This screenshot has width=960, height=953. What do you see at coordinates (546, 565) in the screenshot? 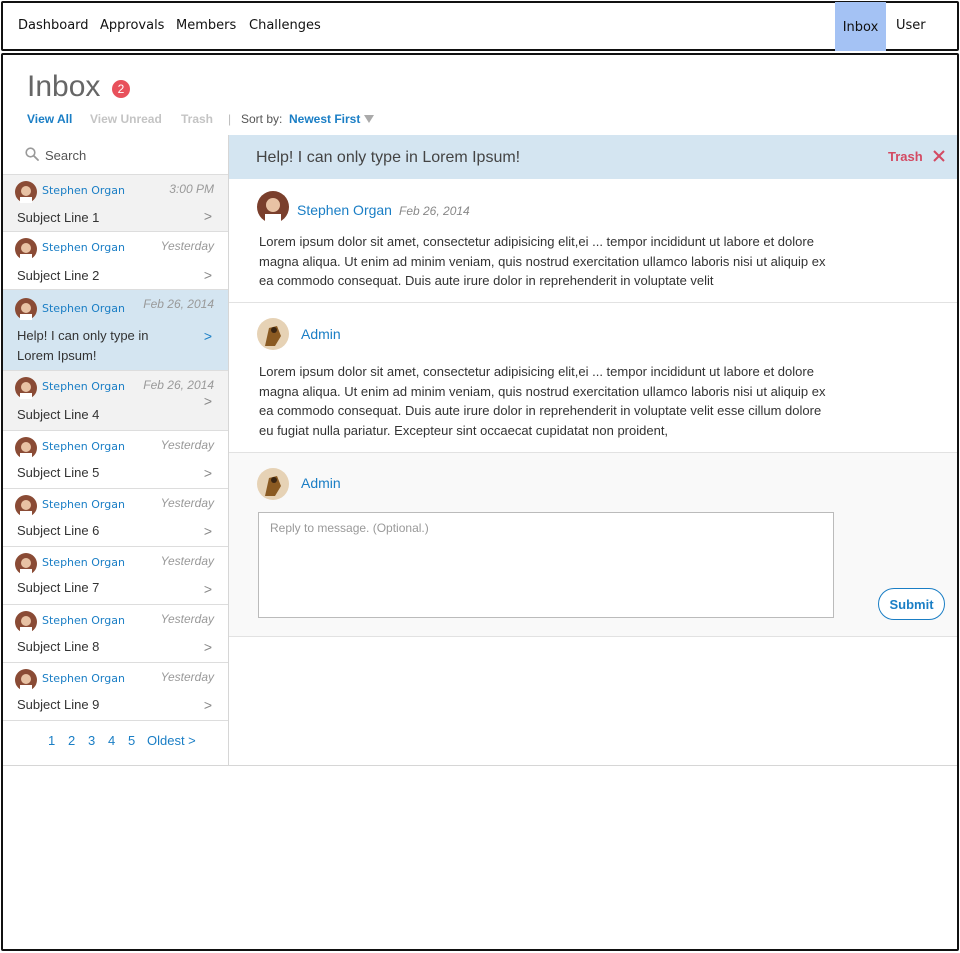
I see `reply-textarea` at bounding box center [546, 565].